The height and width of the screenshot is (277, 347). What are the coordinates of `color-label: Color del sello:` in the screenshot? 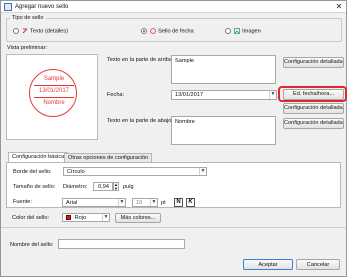 It's located at (30, 218).